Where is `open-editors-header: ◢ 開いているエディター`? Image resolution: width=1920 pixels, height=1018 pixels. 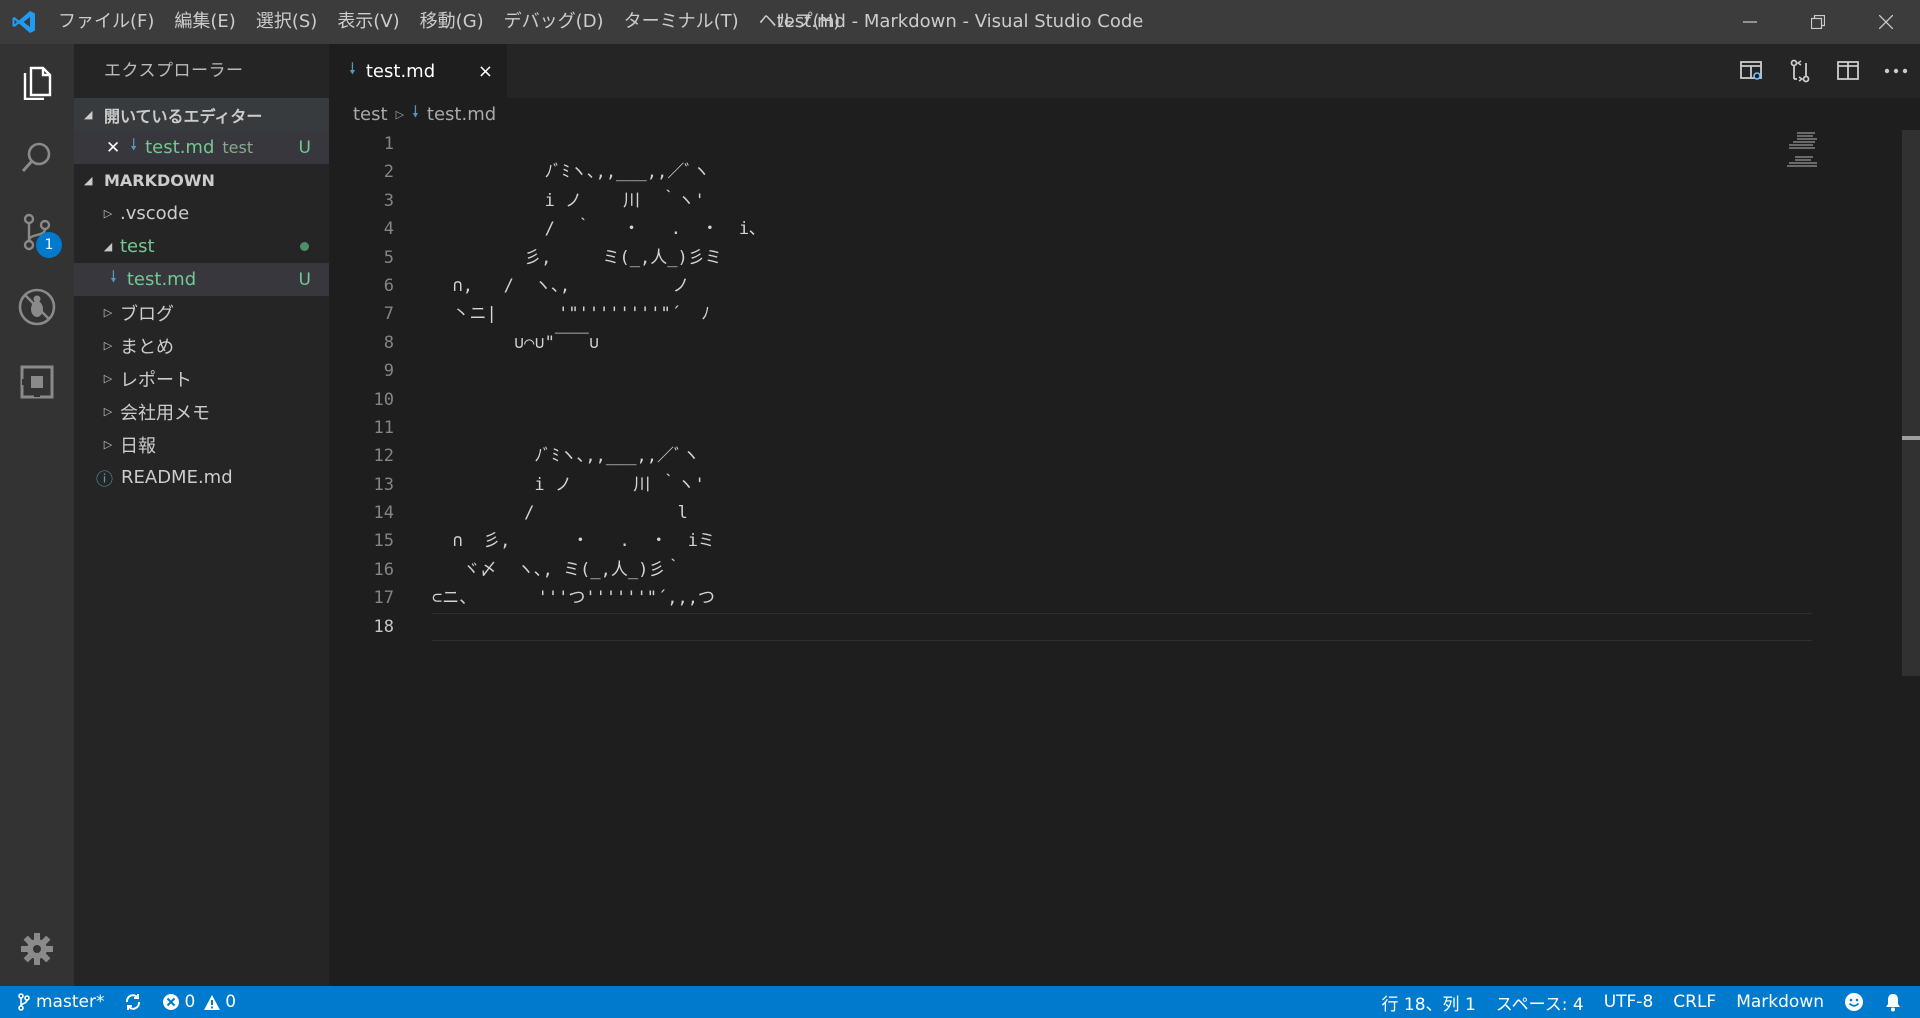
open-editors-header: ◢ 開いているエディター is located at coordinates (201, 114).